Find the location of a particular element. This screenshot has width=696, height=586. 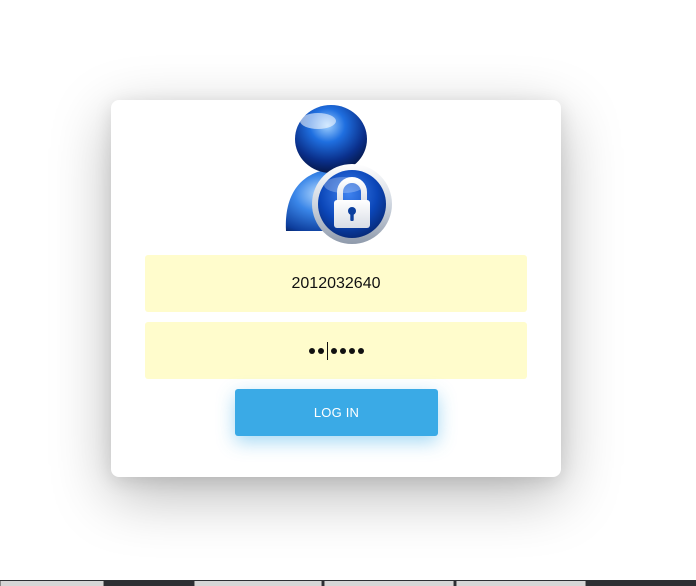

taskbar is located at coordinates (348, 583).